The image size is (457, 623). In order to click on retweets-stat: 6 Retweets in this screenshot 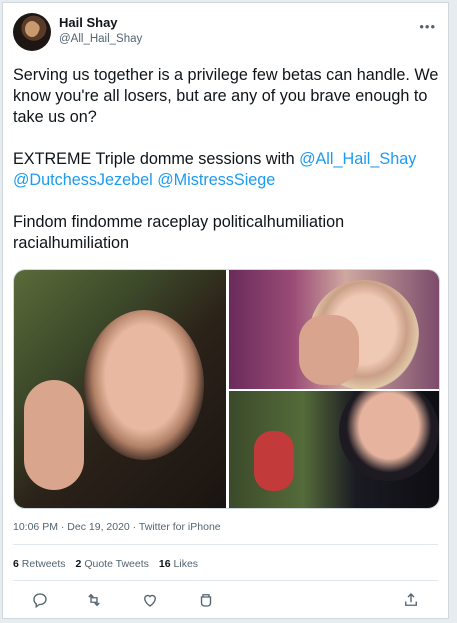, I will do `click(39, 564)`.